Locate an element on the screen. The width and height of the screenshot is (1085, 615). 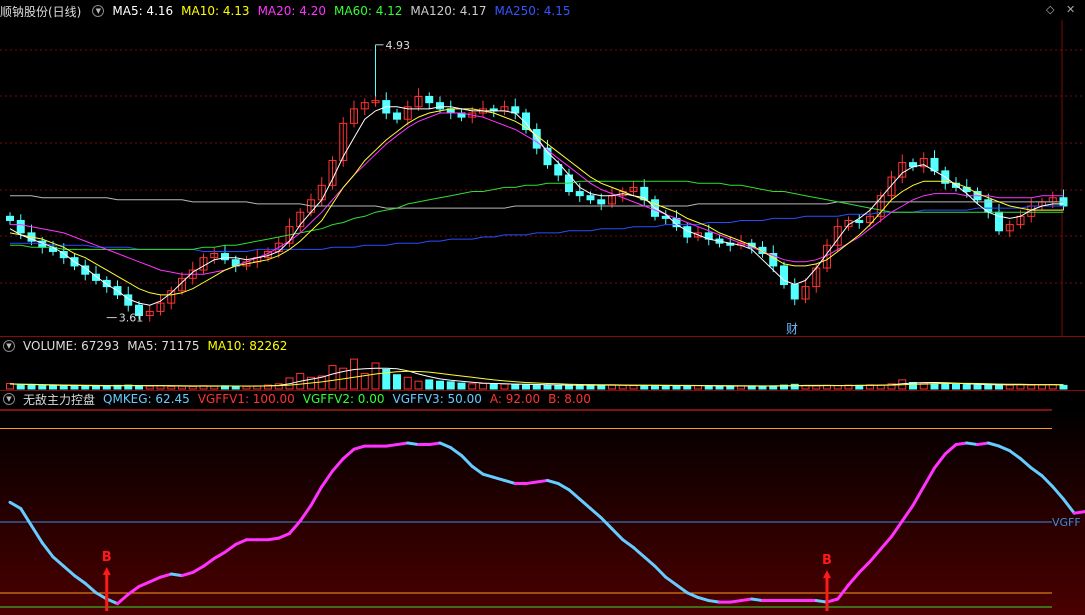
diamond-icon: ◇ is located at coordinates (1050, 9).